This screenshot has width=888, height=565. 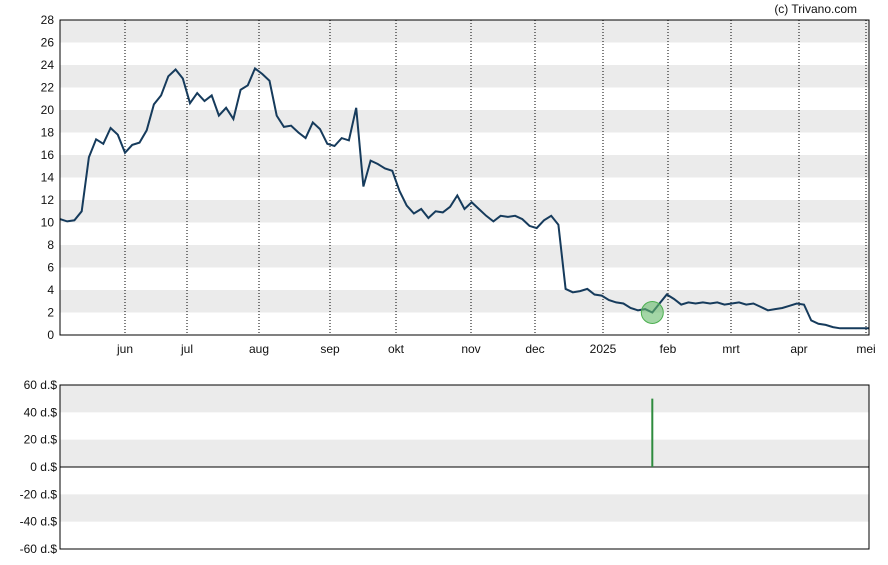 What do you see at coordinates (652, 312) in the screenshot?
I see `event-marker` at bounding box center [652, 312].